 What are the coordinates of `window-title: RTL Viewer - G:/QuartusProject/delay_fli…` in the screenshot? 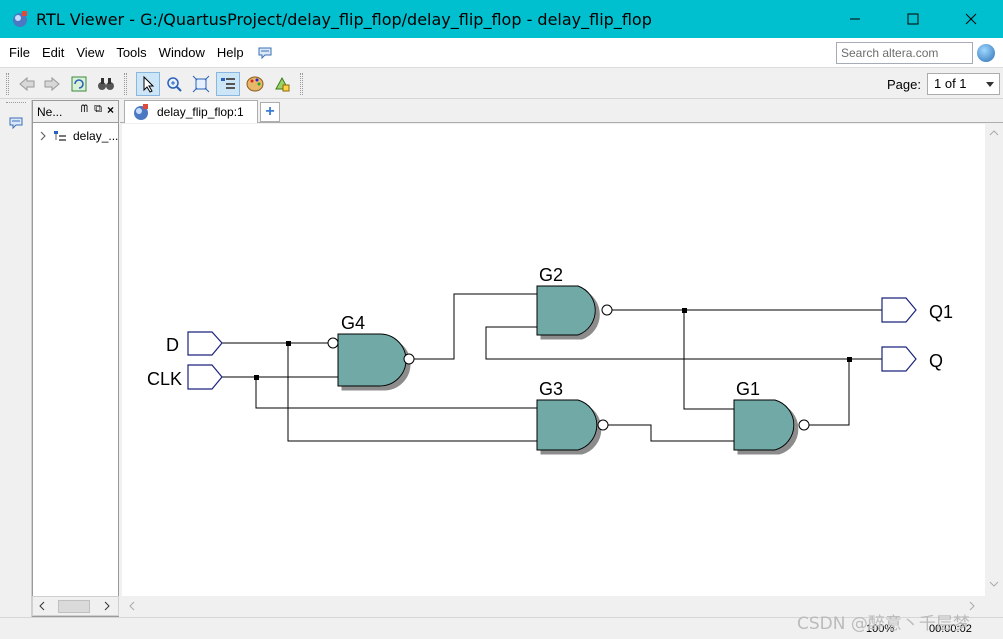 It's located at (344, 19).